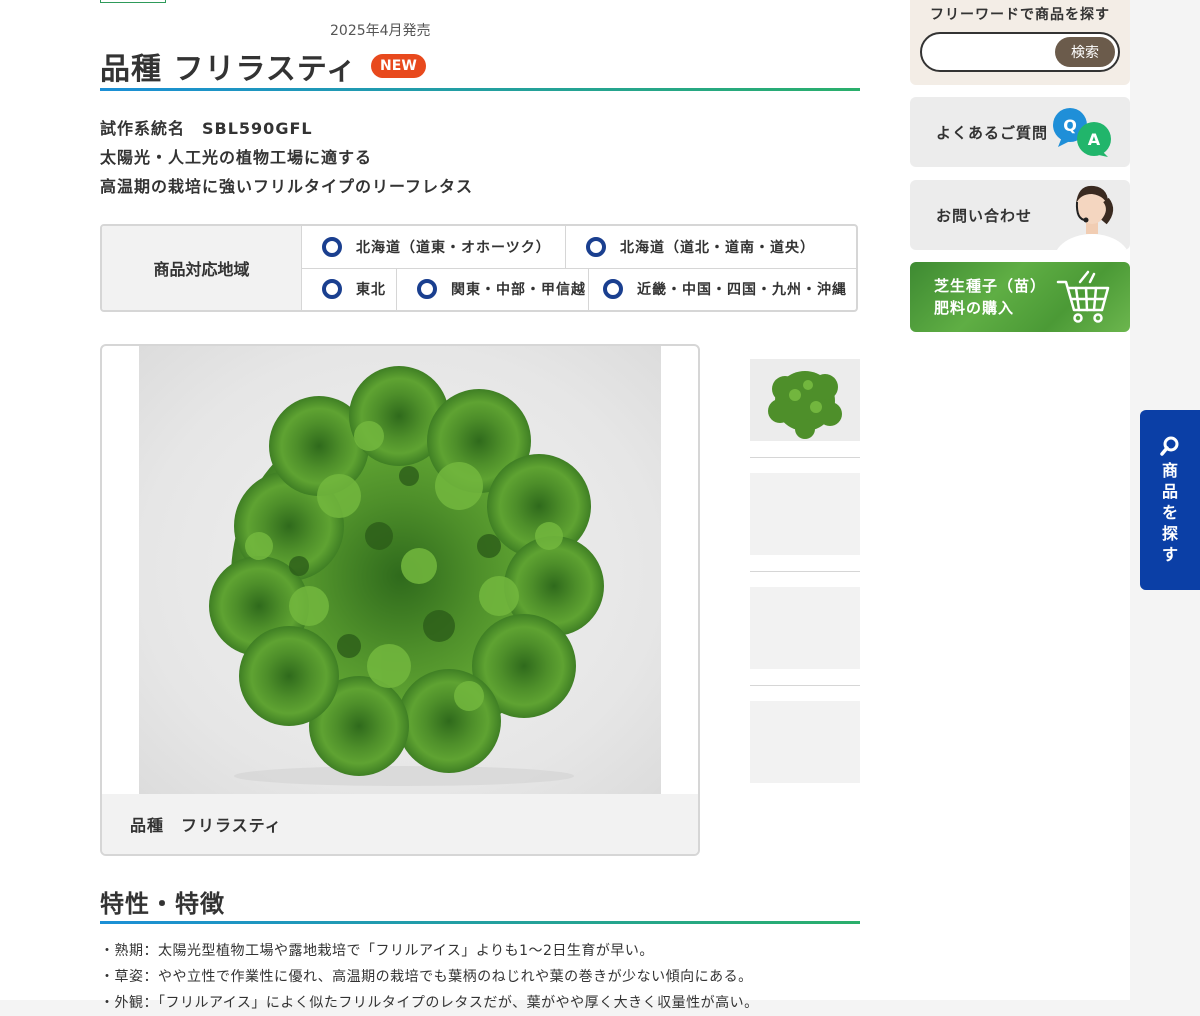  I want to click on region-name: 北海道（道北・道南・道央）, so click(717, 248).